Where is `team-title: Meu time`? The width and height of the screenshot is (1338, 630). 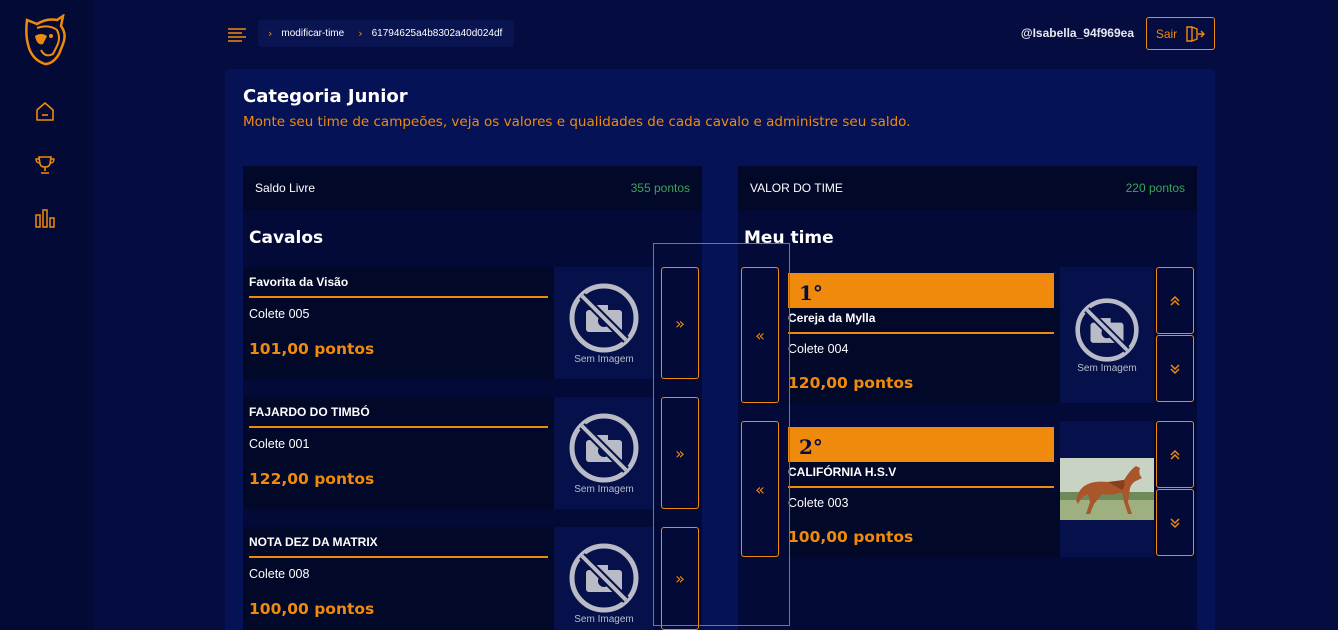
team-title: Meu time is located at coordinates (789, 238).